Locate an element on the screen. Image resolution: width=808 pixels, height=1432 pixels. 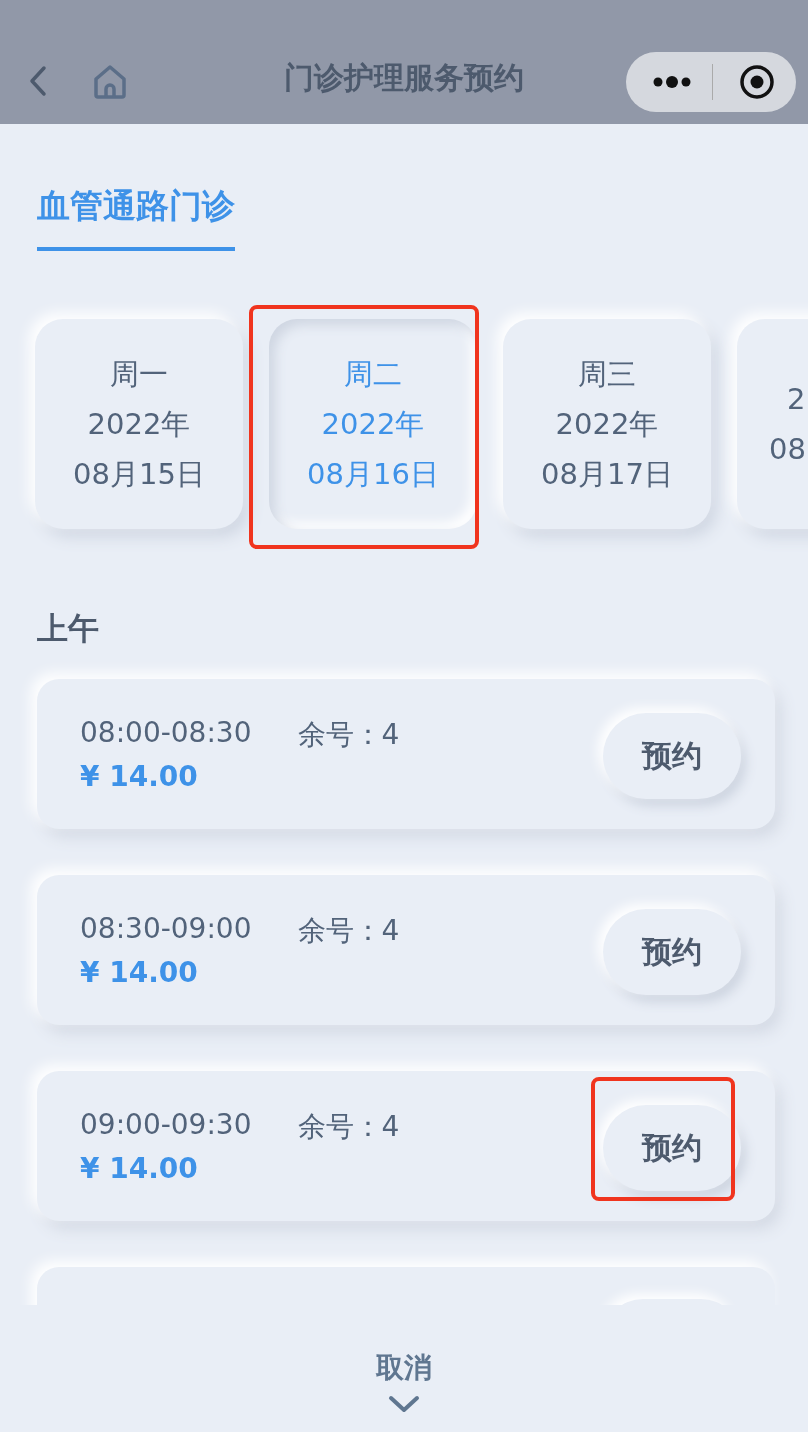
weekday-label: 周三 is located at coordinates (607, 374).